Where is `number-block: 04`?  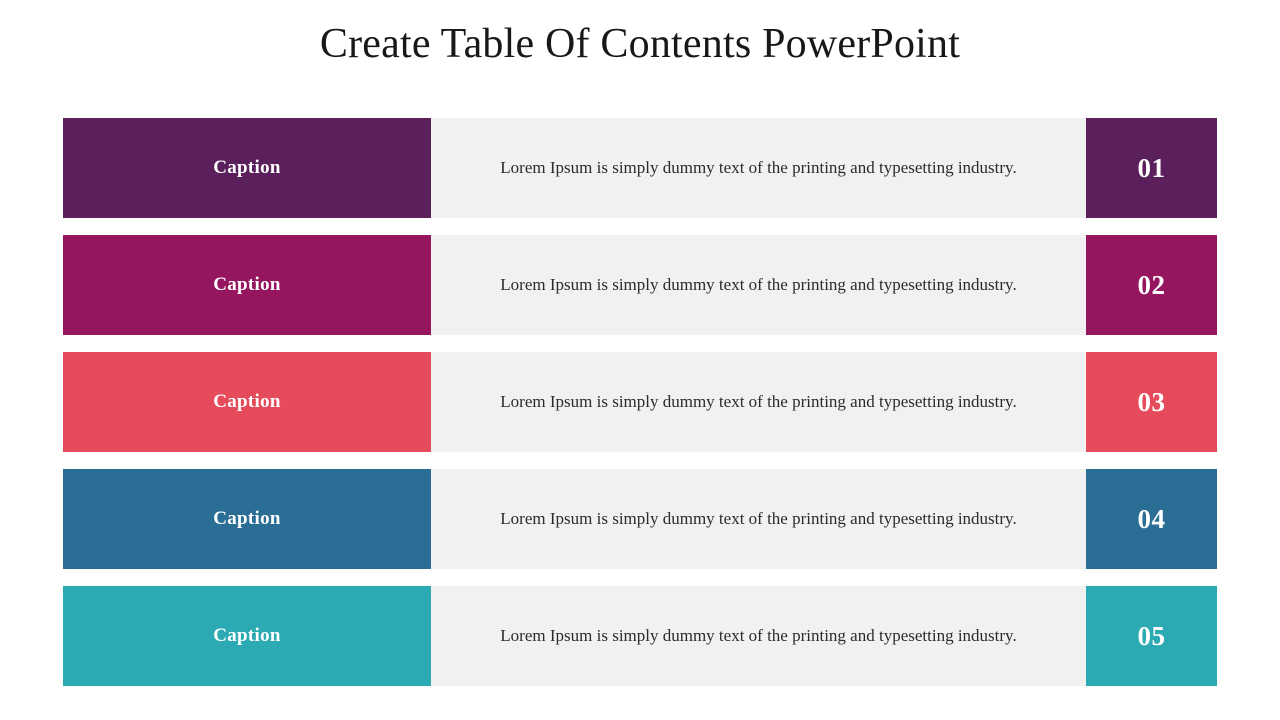
number-block: 04 is located at coordinates (1151, 519).